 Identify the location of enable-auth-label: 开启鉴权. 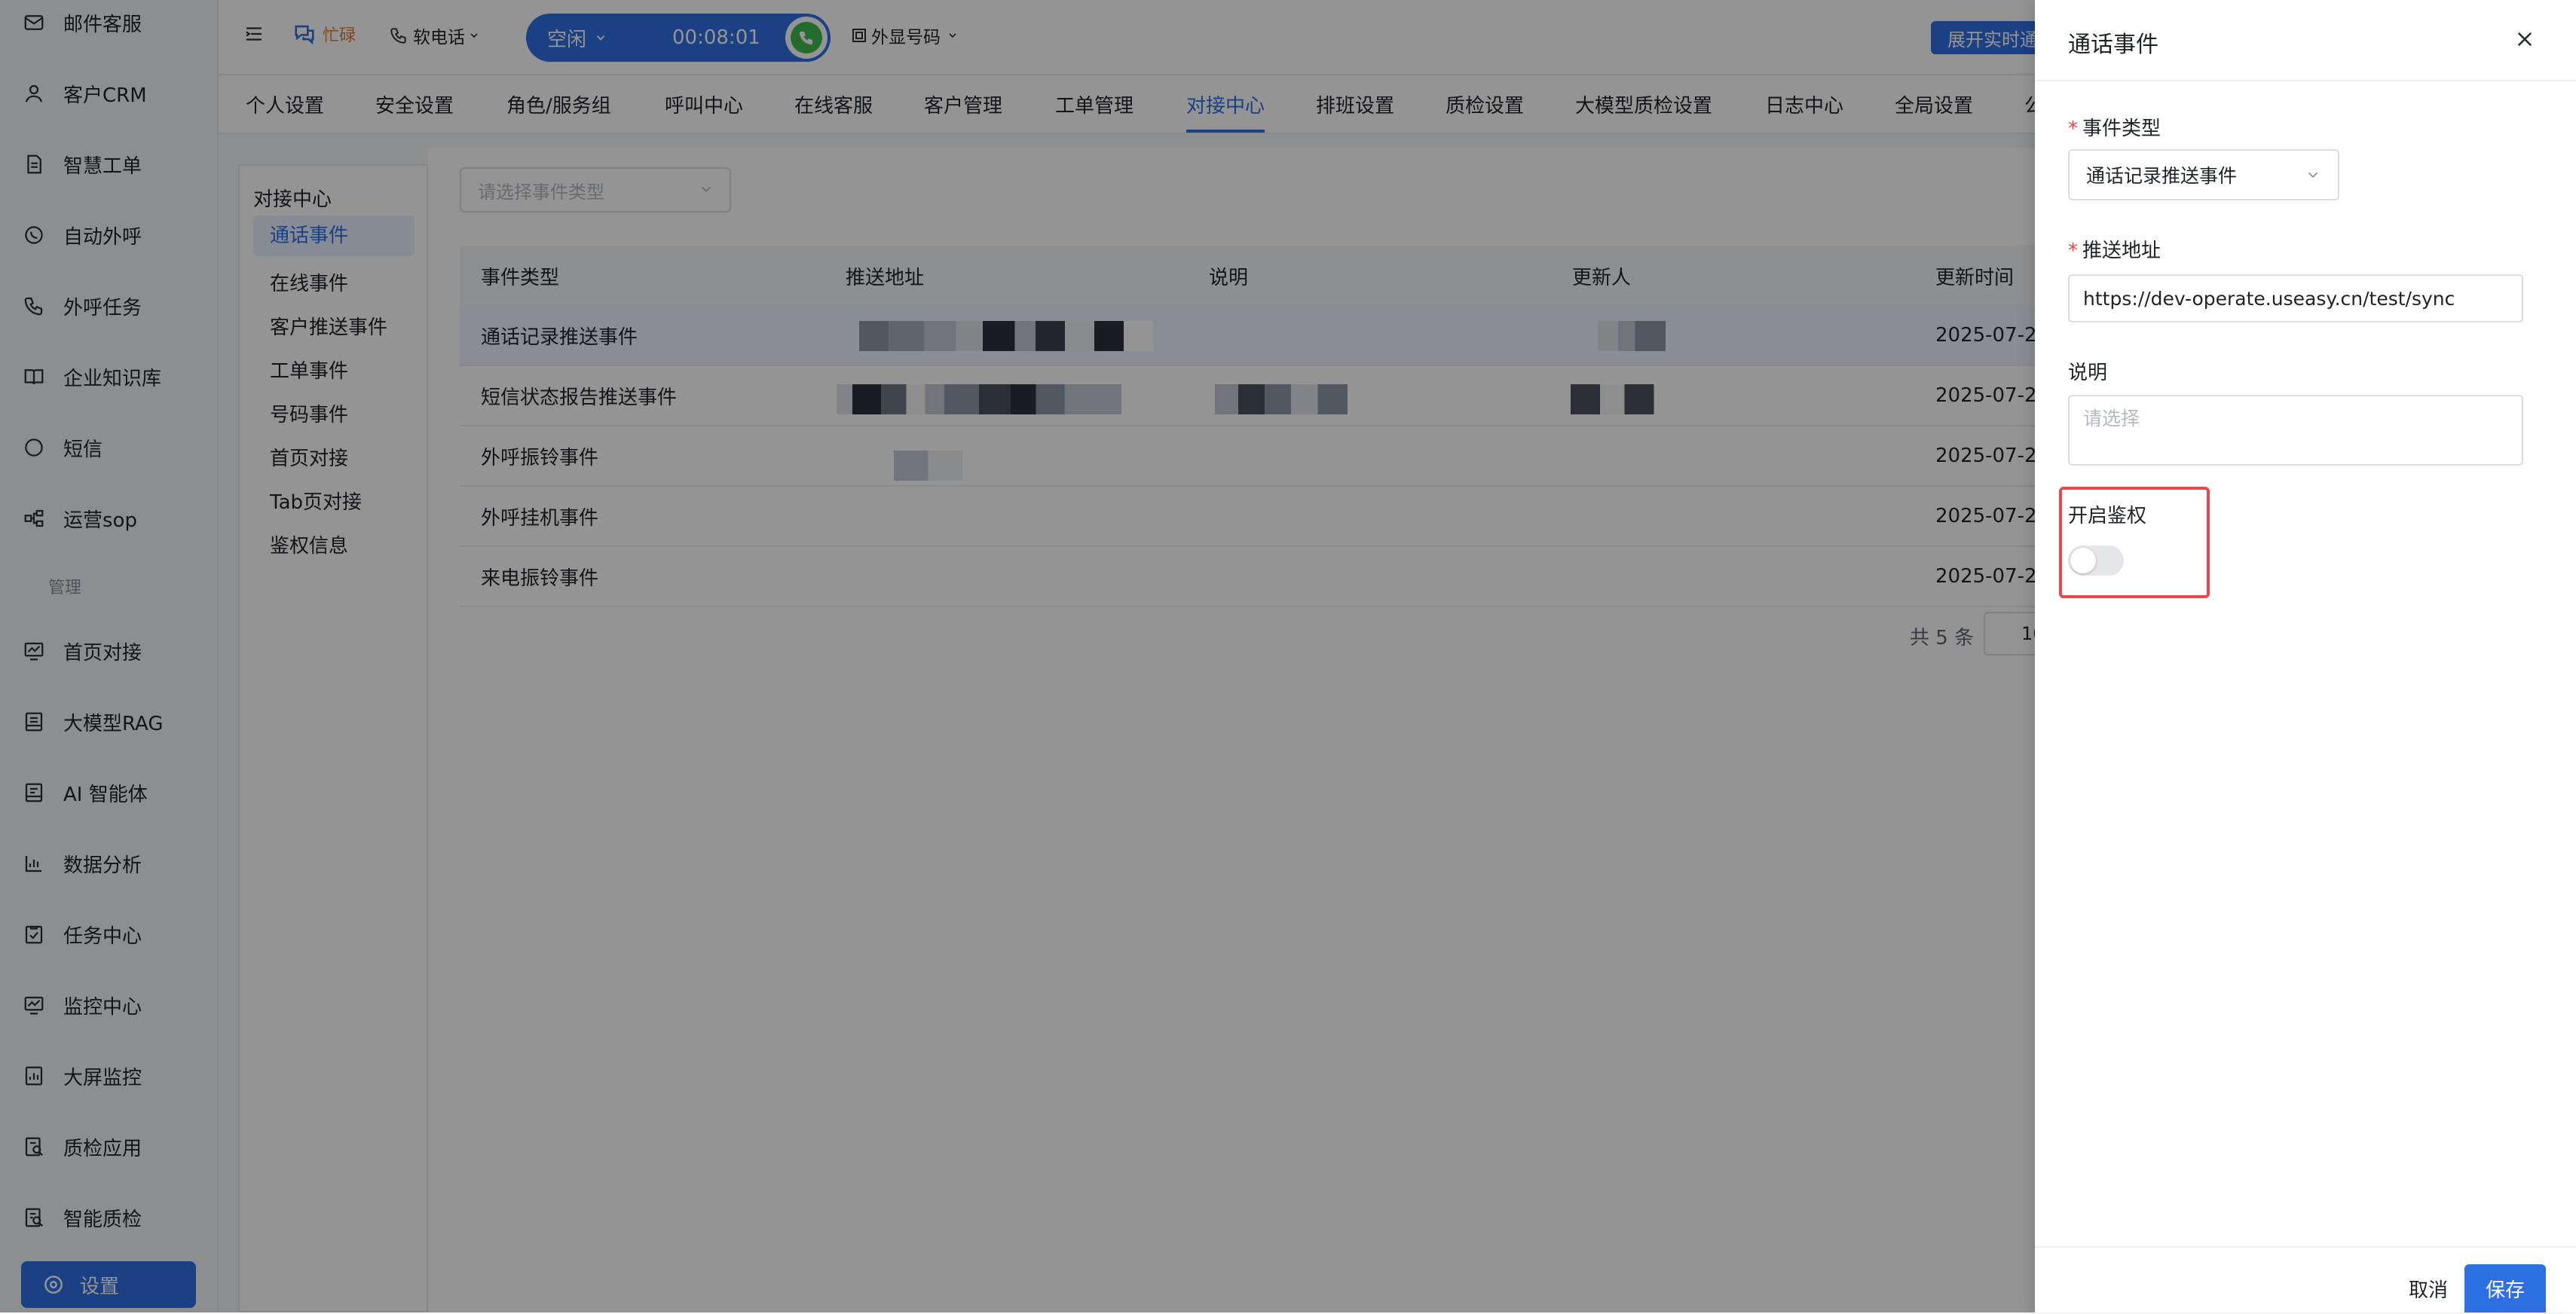
(2107, 516).